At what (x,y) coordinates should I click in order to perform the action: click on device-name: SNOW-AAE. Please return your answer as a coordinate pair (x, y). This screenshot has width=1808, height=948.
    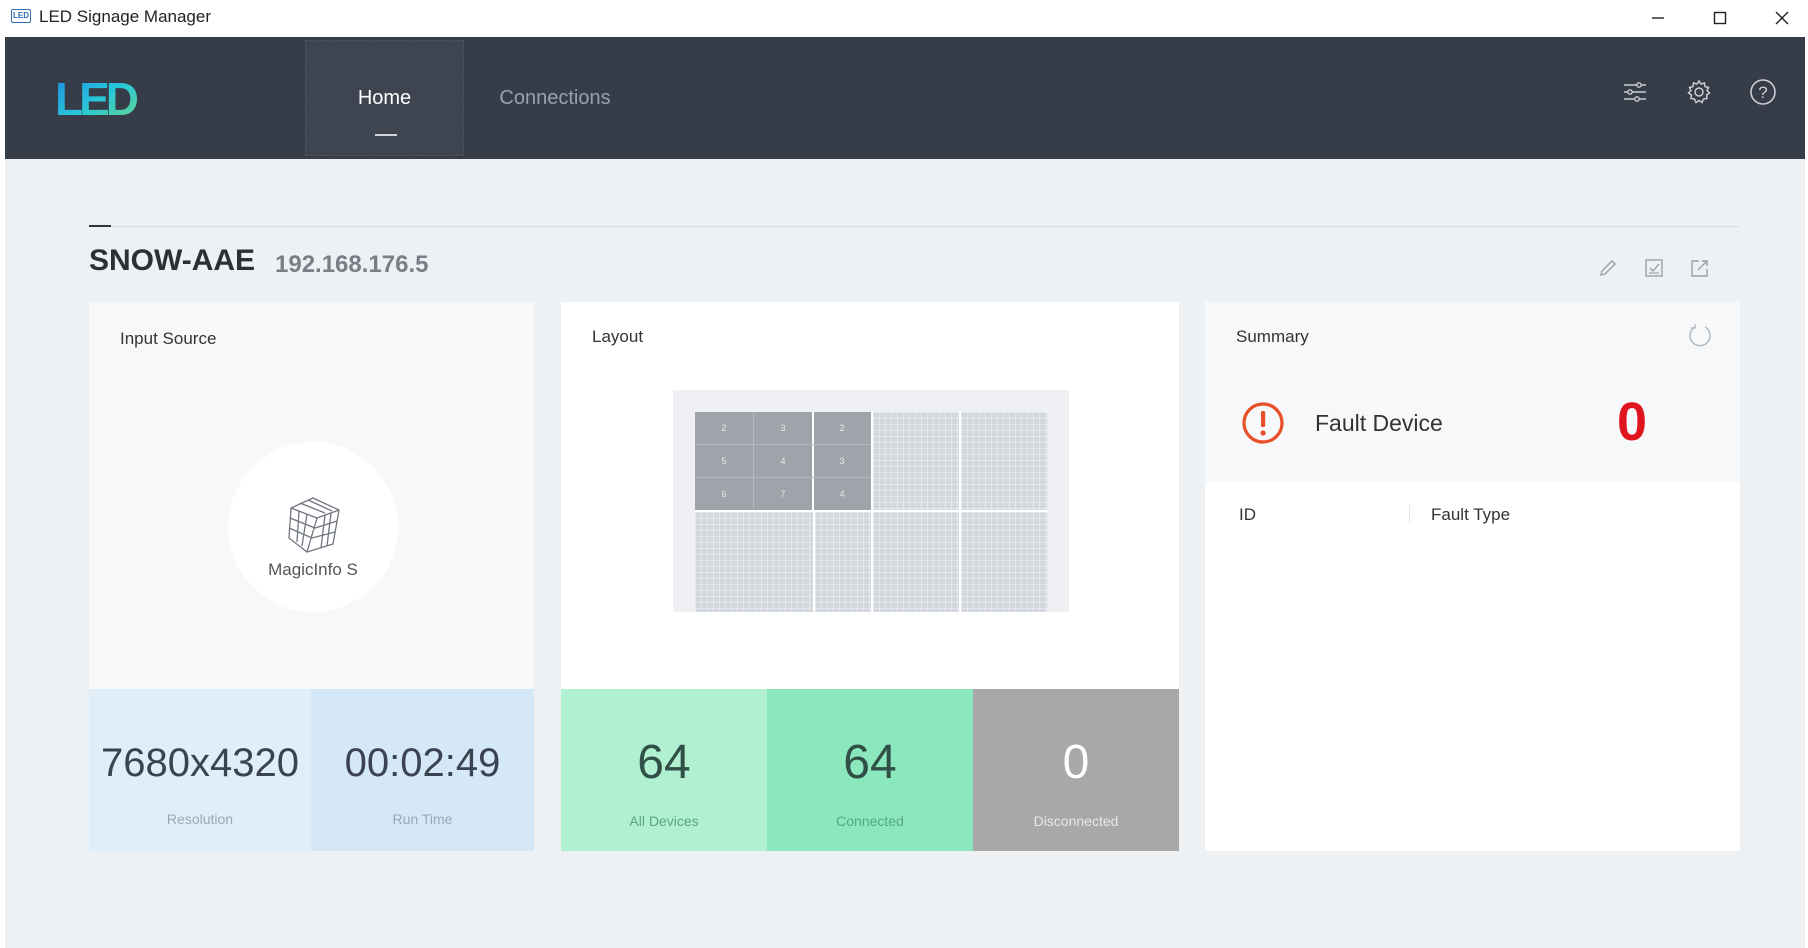
    Looking at the image, I should click on (172, 260).